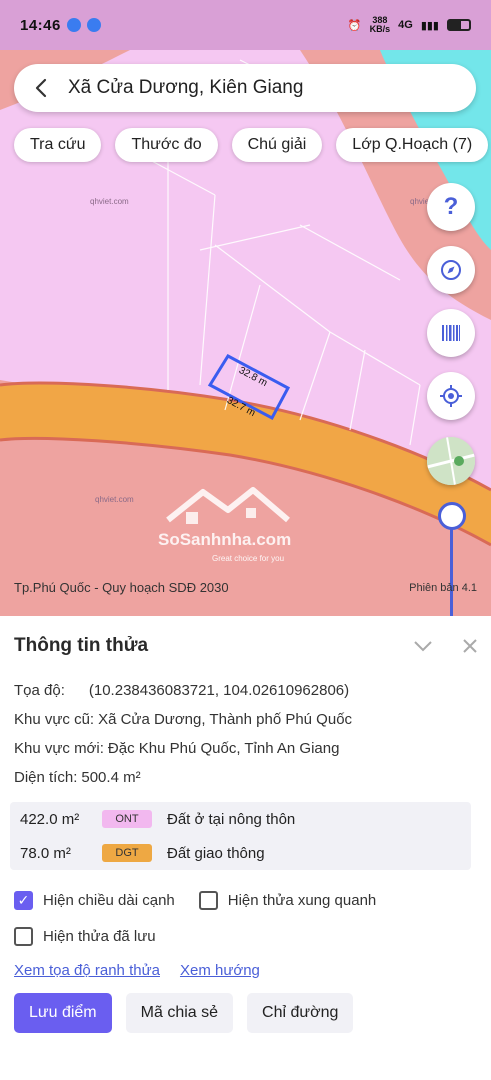 The image size is (491, 1080). What do you see at coordinates (99, 936) in the screenshot?
I see `show-saved-label: Hiện thửa đã lưu` at bounding box center [99, 936].